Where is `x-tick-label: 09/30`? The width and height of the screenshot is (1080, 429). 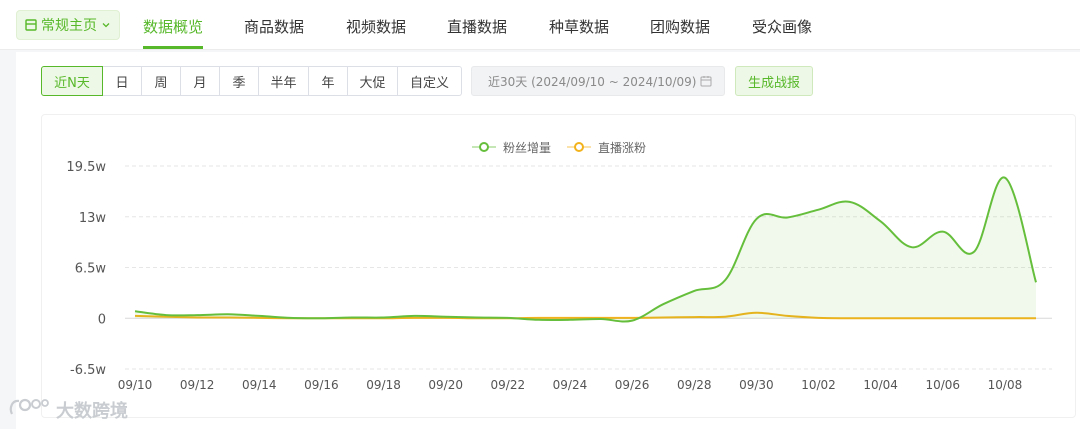
x-tick-label: 09/30 is located at coordinates (756, 385).